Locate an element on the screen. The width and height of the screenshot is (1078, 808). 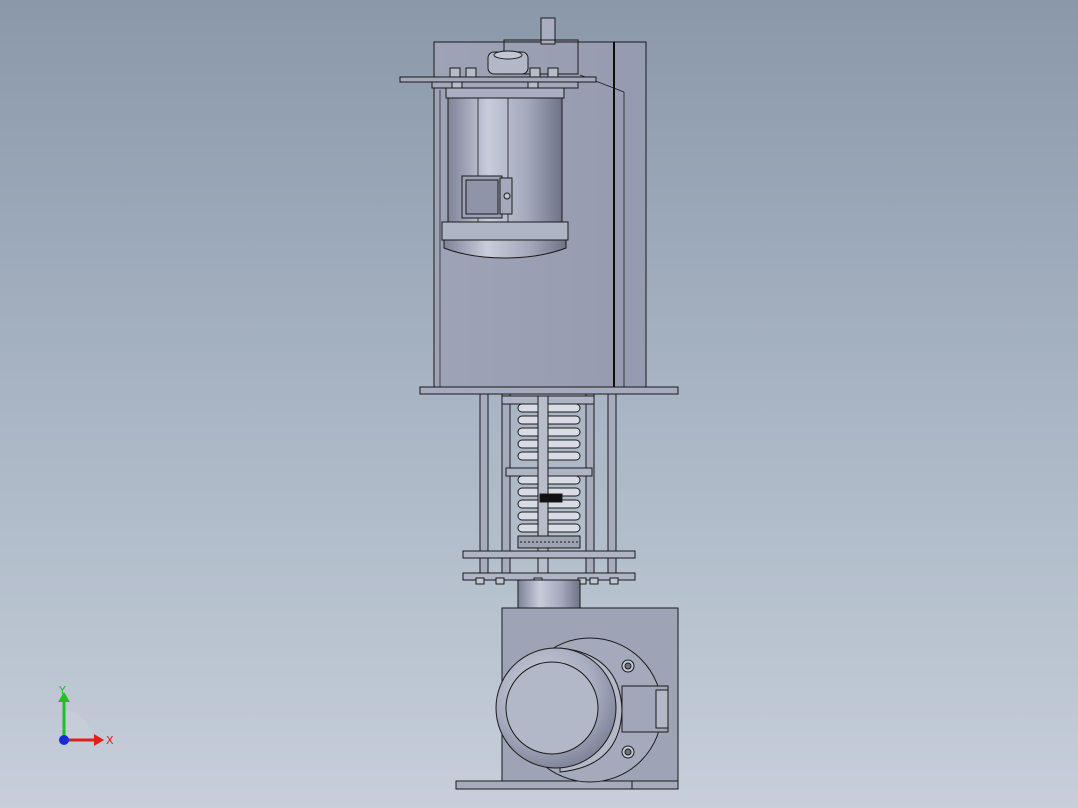
upper-motor is located at coordinates (505, 173).